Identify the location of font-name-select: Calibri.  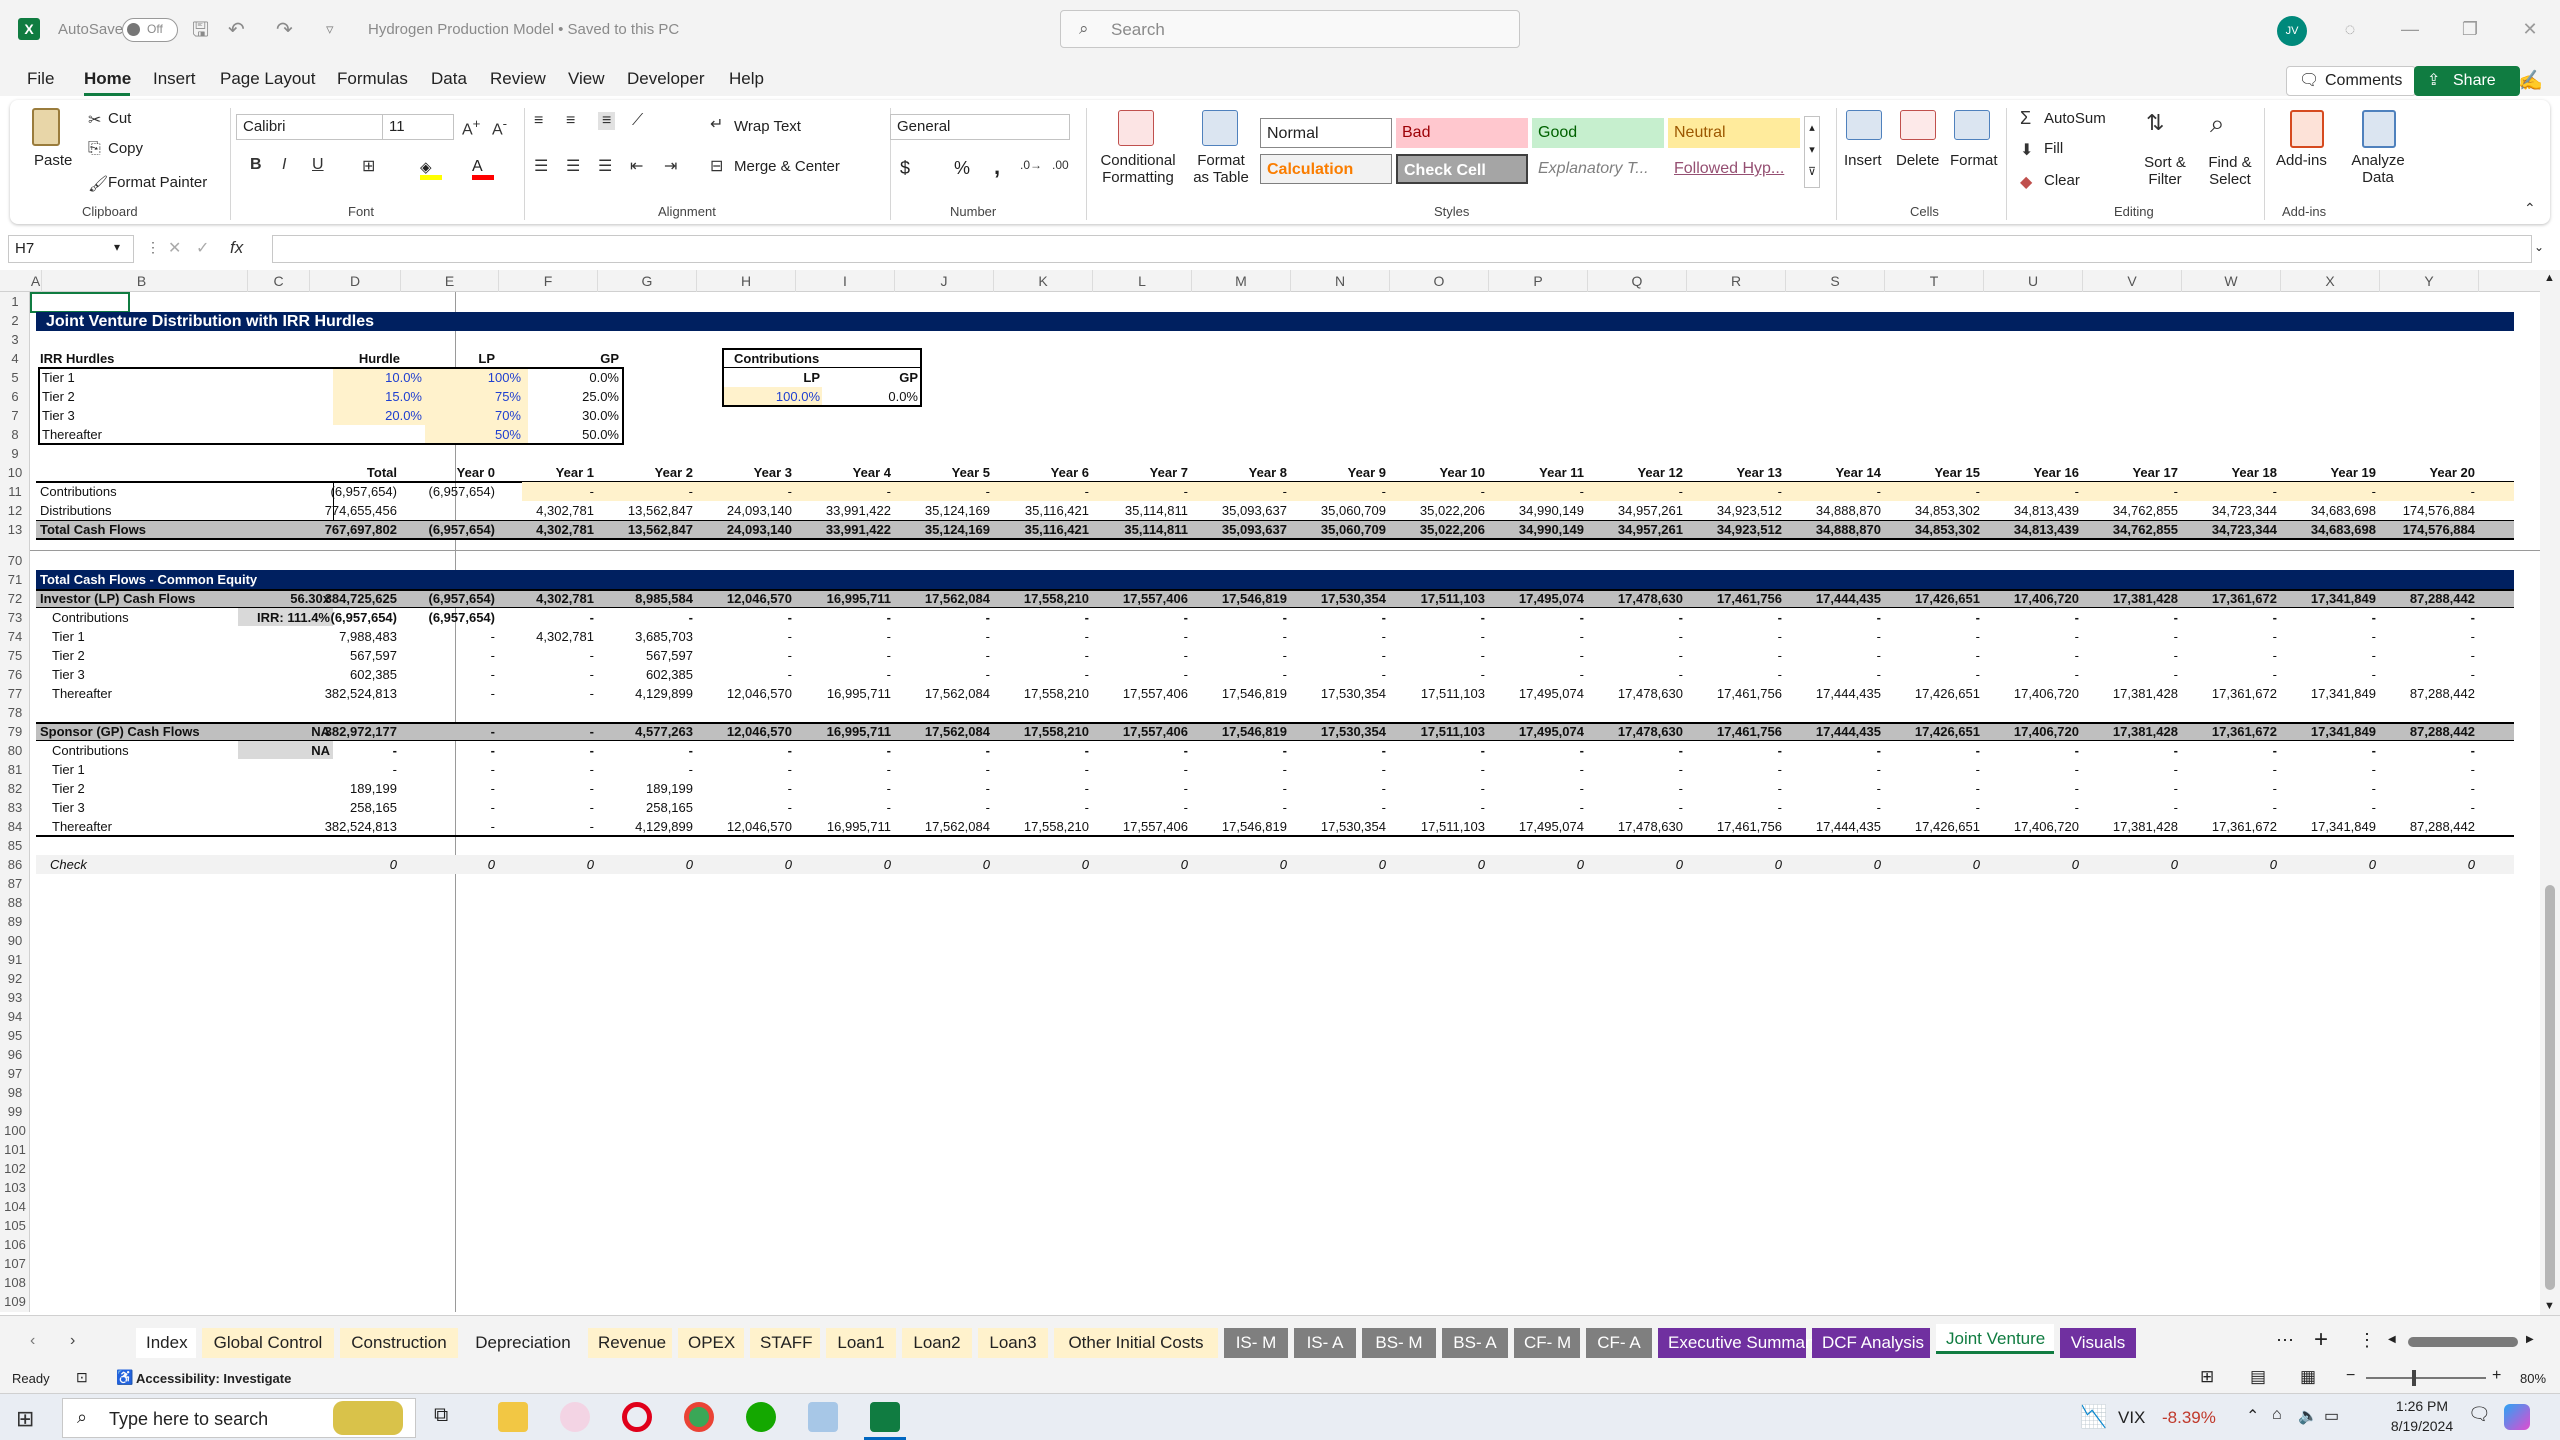
(312, 127).